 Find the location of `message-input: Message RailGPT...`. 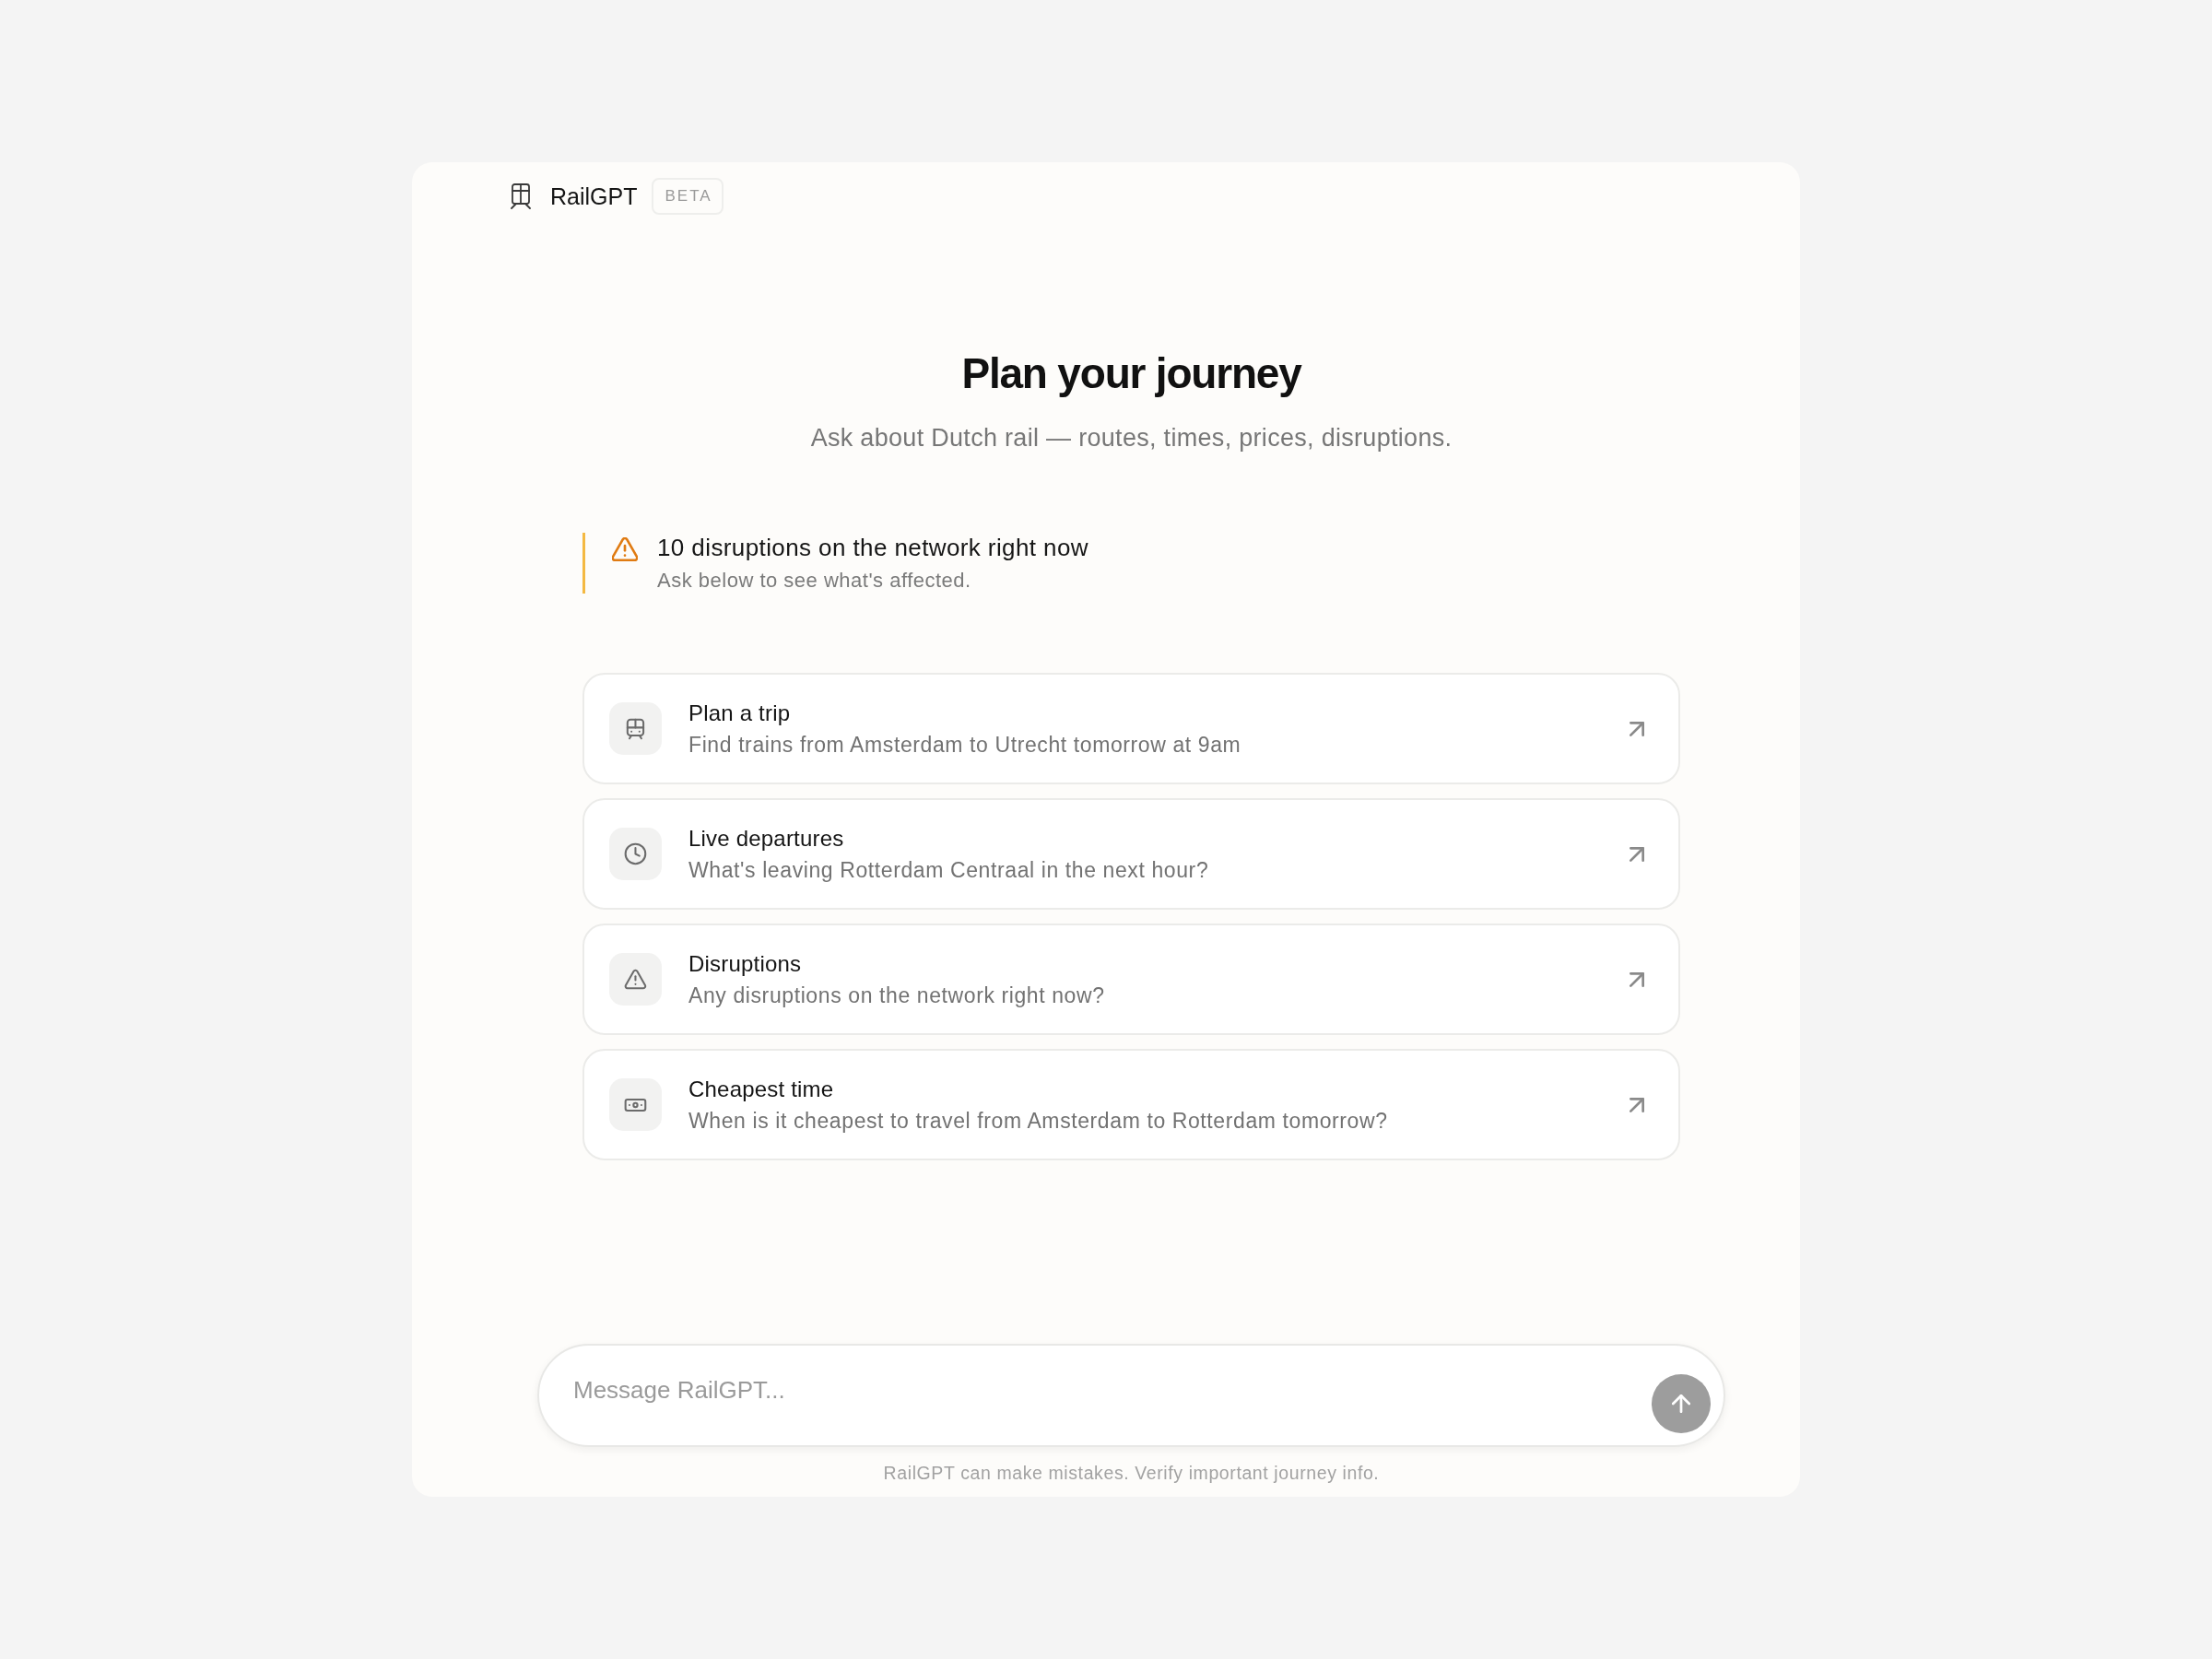

message-input: Message RailGPT... is located at coordinates (1131, 1395).